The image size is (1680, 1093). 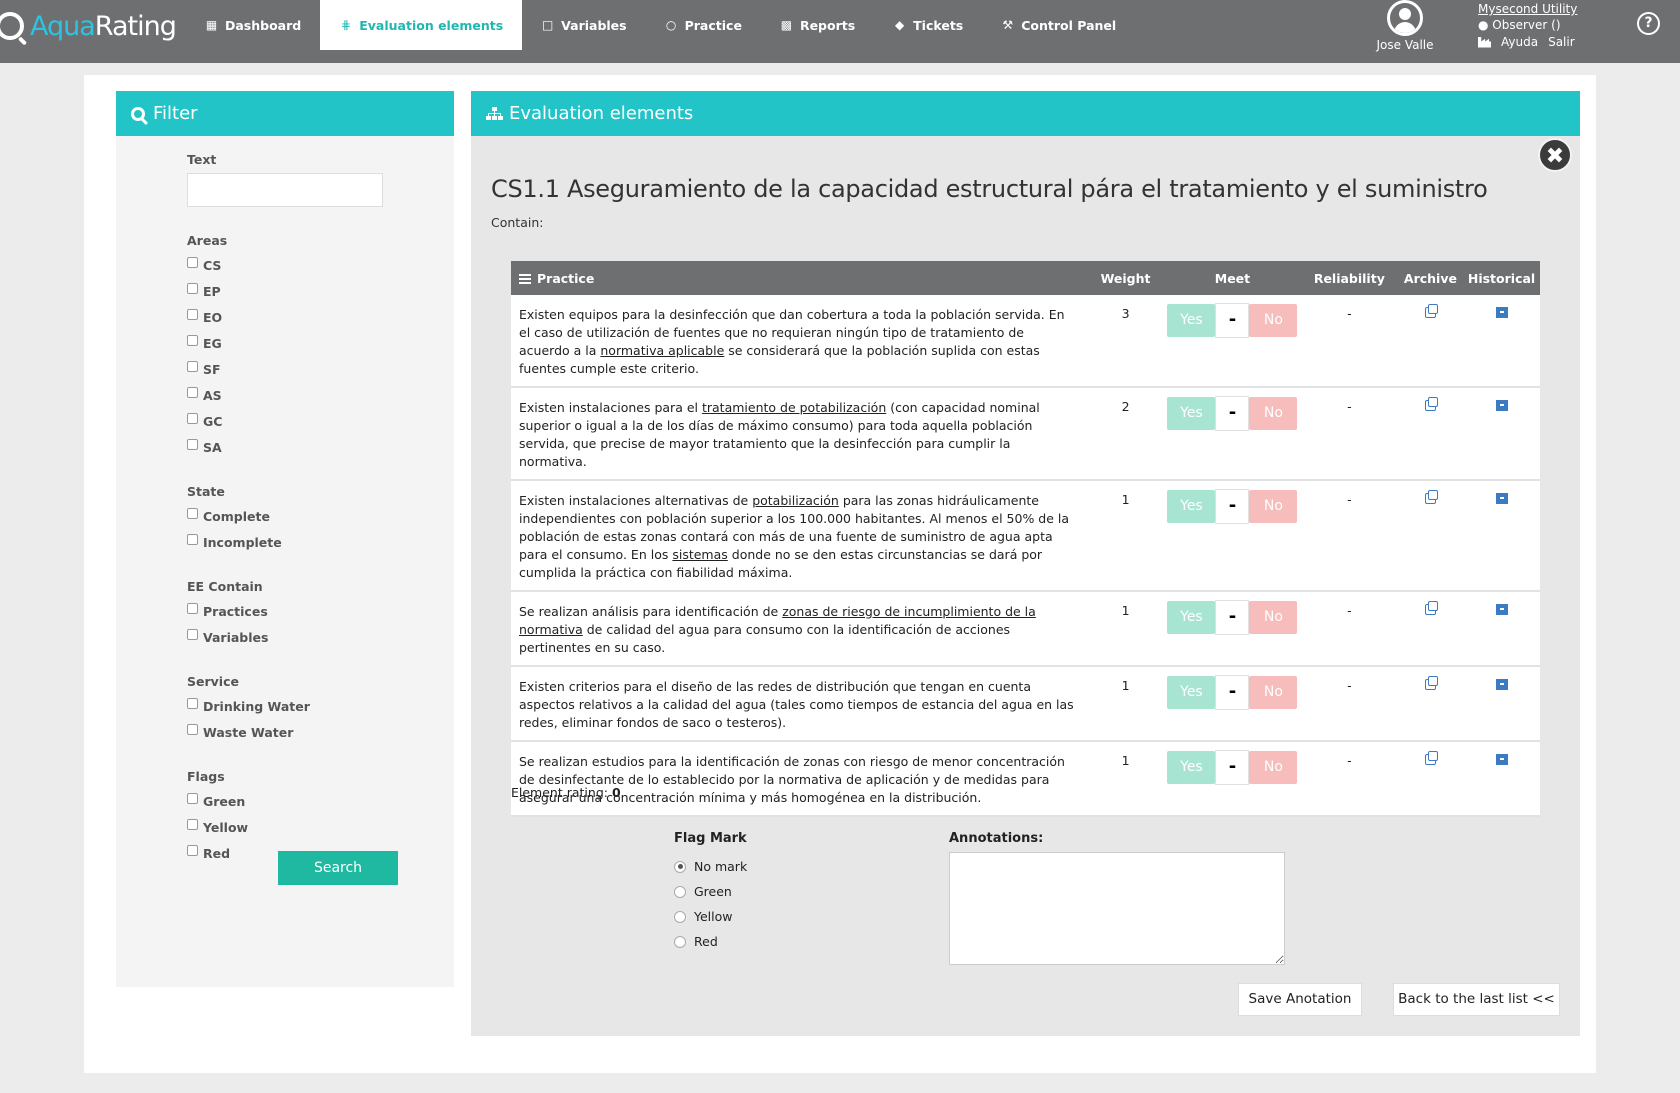 I want to click on area-gc-checkbox: GC, so click(x=320, y=419).